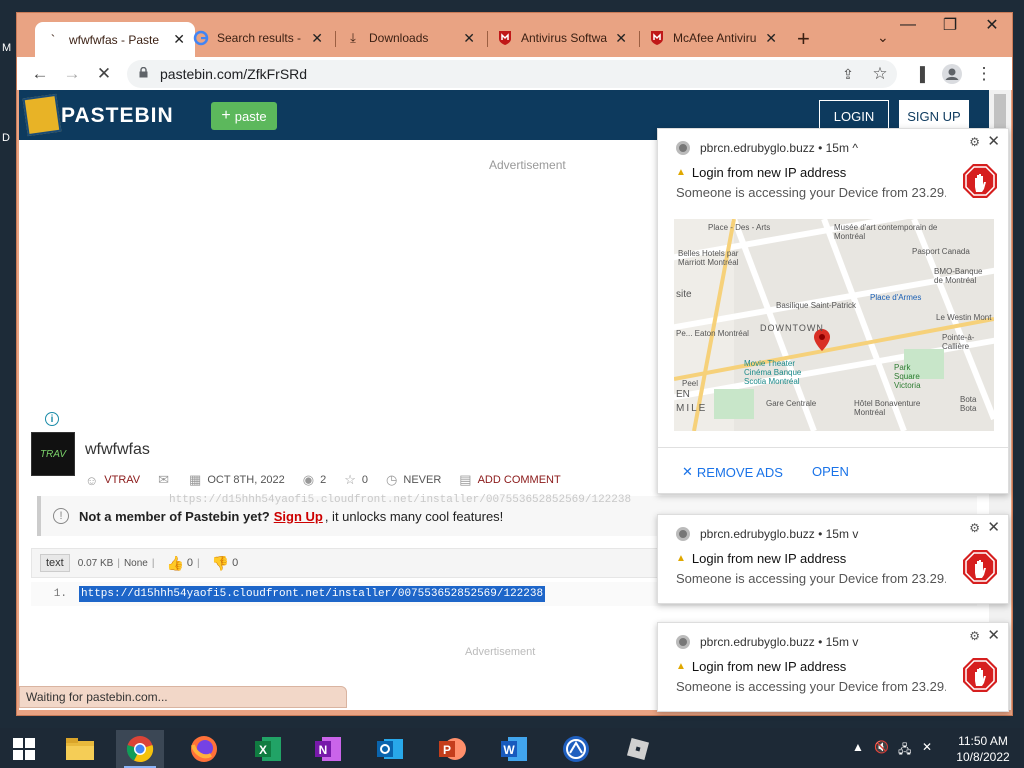 The image size is (1024, 768). I want to click on map-label: DOWNTOWN, so click(792, 328).